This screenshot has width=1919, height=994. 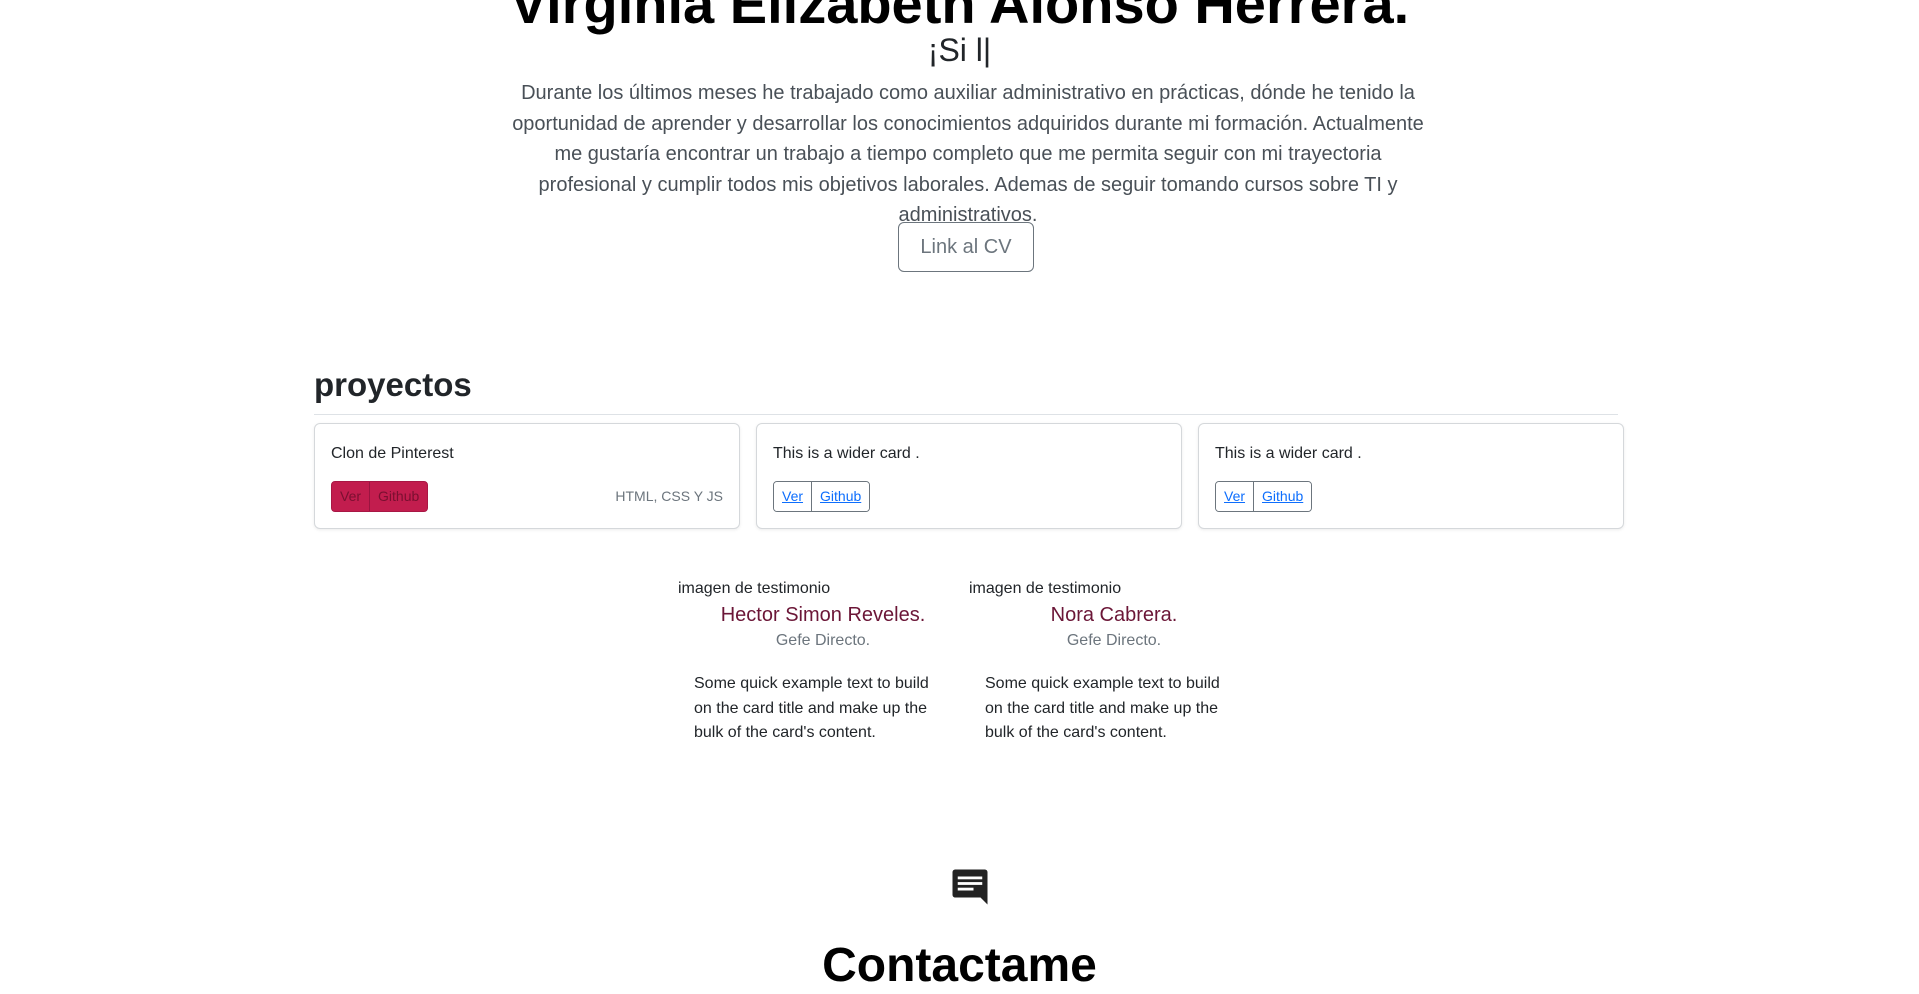 What do you see at coordinates (392, 453) in the screenshot?
I see `project-title: Clon de Pinterest` at bounding box center [392, 453].